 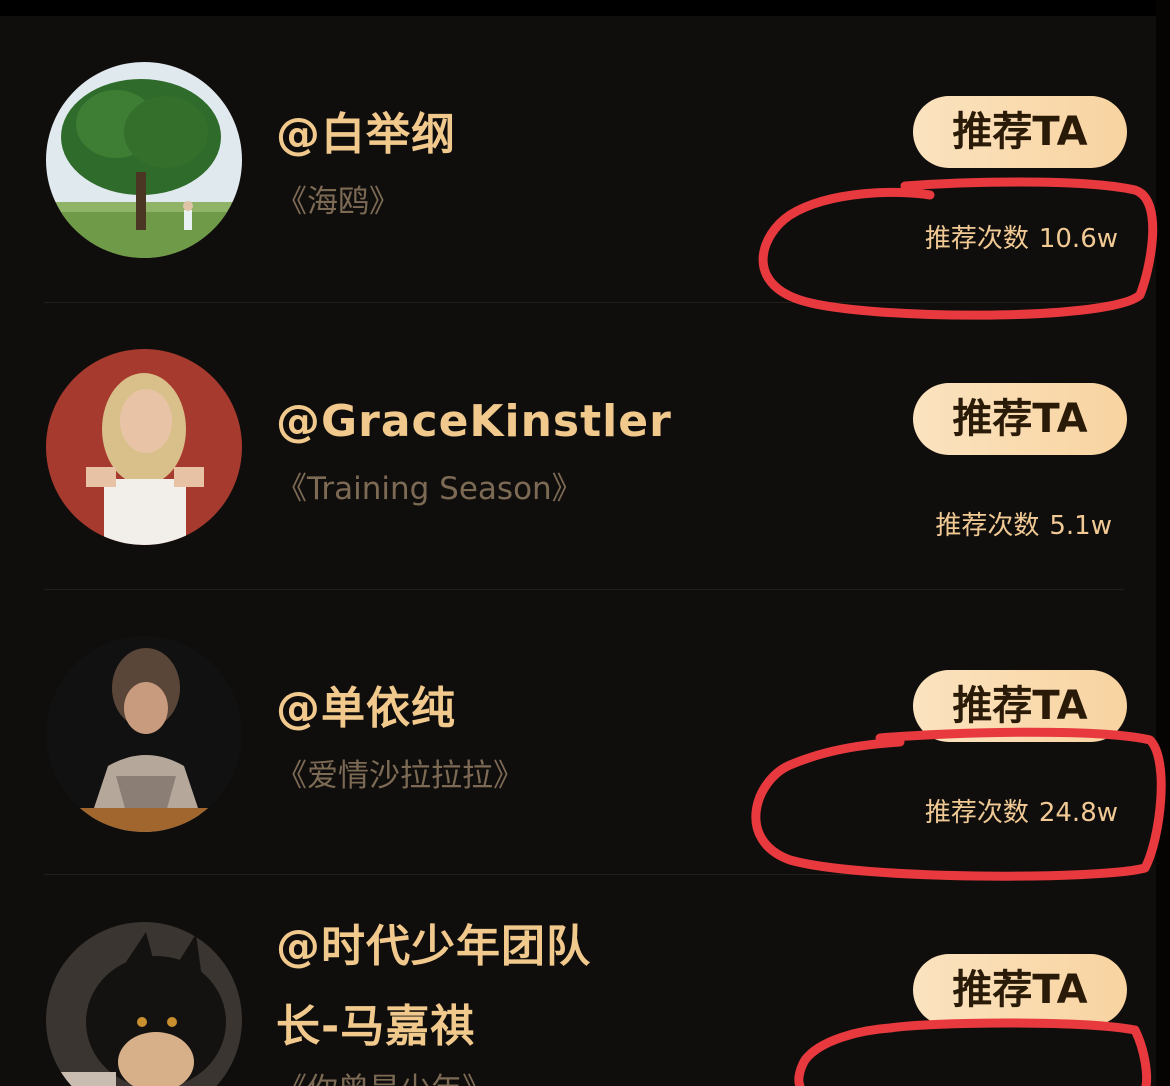 What do you see at coordinates (1080, 526) in the screenshot?
I see `recommend-count-value: 5.1w` at bounding box center [1080, 526].